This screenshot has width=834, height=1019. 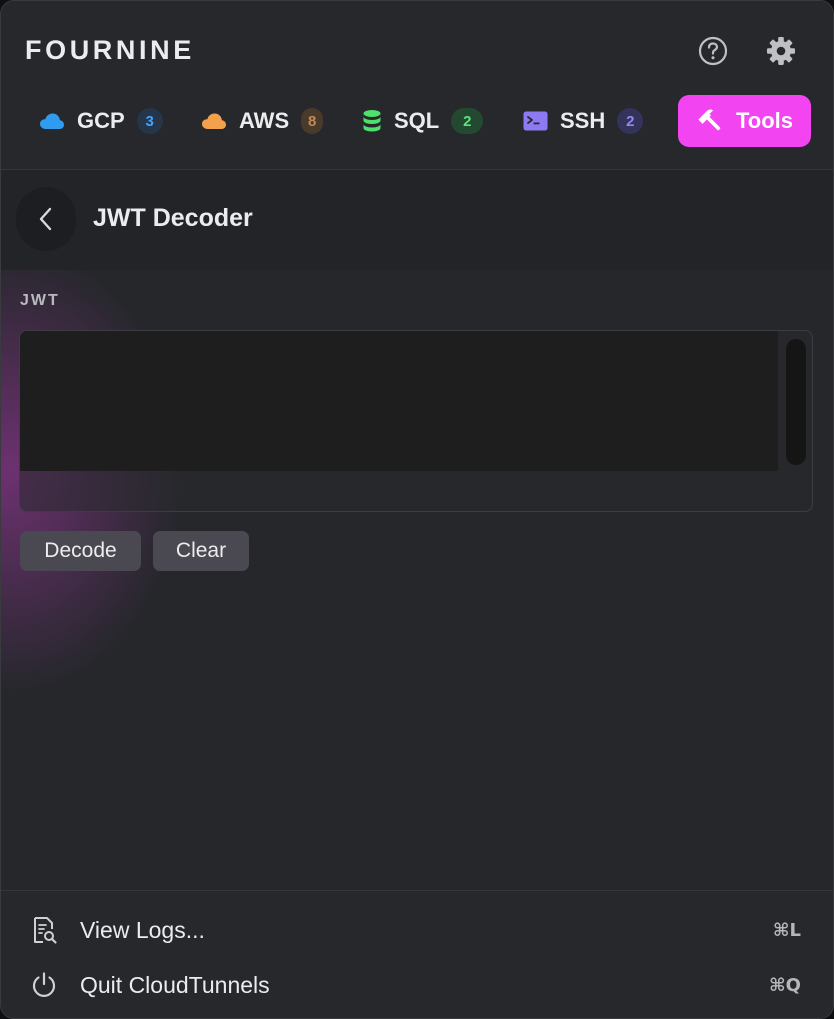 I want to click on log-search-icon, so click(x=44, y=930).